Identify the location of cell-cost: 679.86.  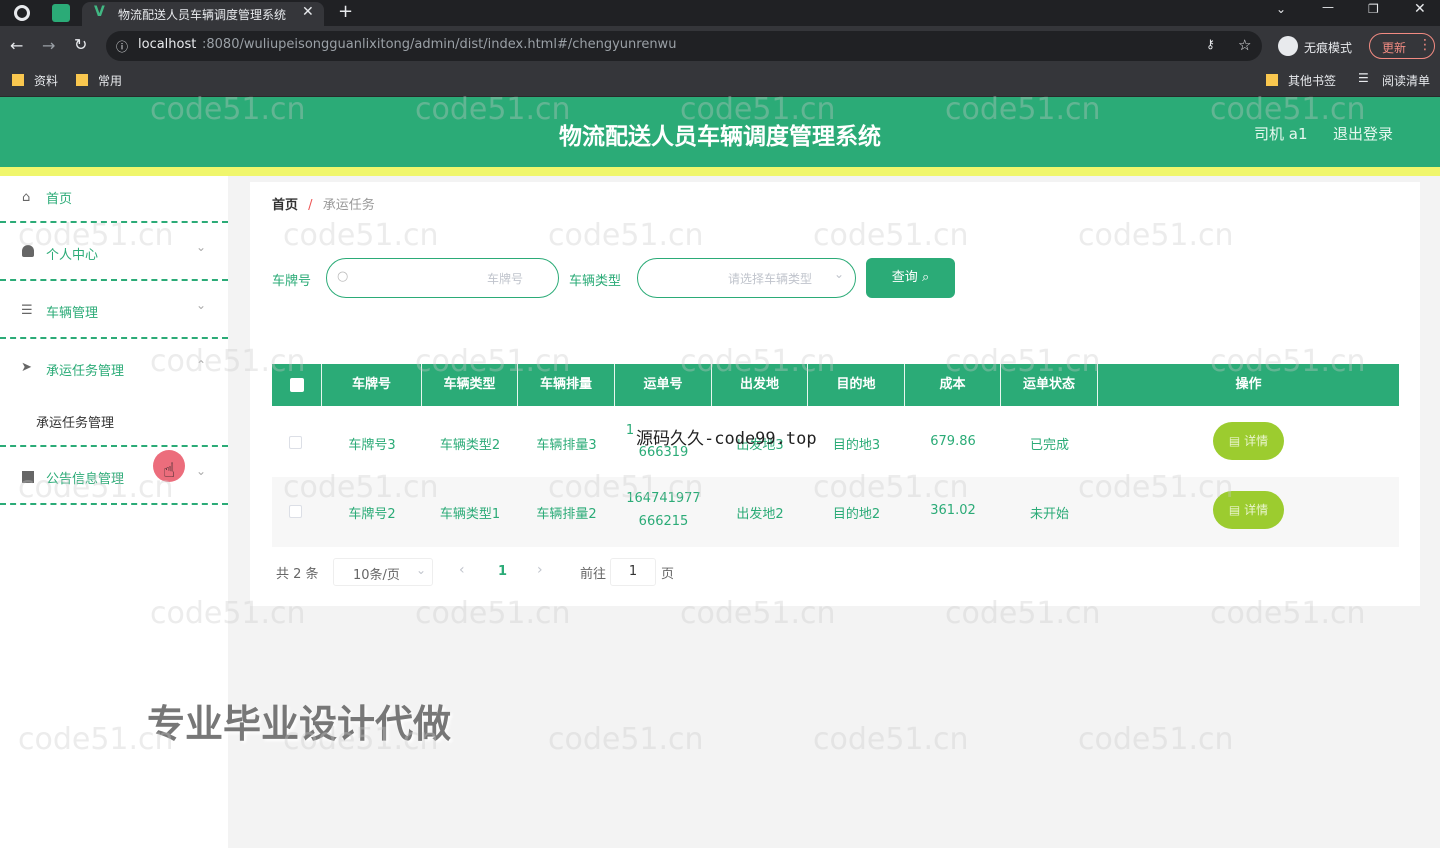
(953, 441).